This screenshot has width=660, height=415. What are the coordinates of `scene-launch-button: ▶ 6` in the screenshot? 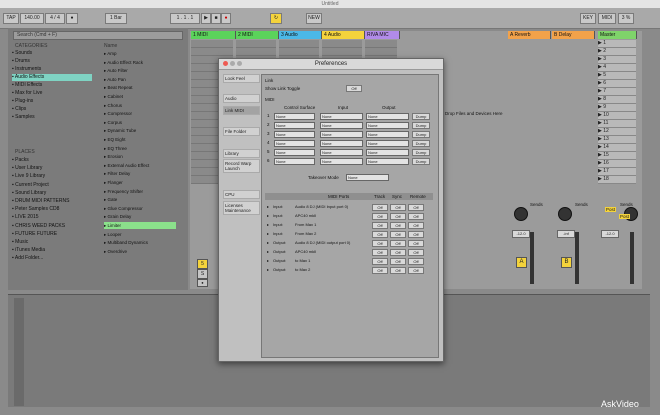 It's located at (617, 84).